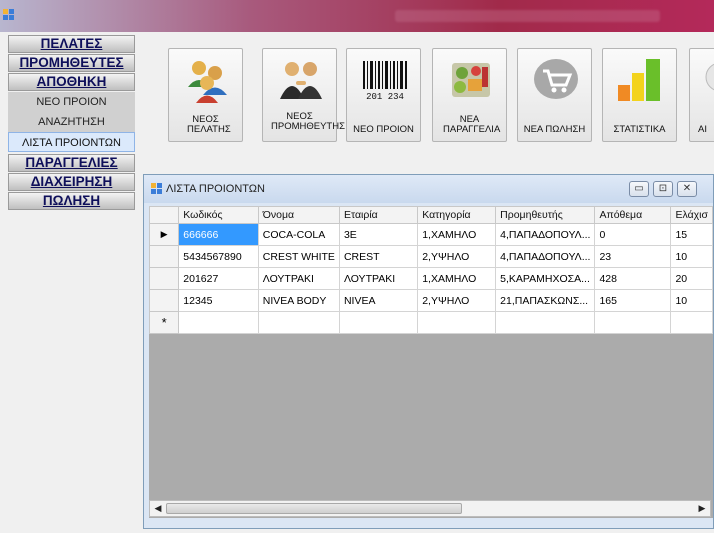 Image resolution: width=714 pixels, height=533 pixels. Describe the element at coordinates (298, 234) in the screenshot. I see `cell-name: COCA-COLA` at that location.